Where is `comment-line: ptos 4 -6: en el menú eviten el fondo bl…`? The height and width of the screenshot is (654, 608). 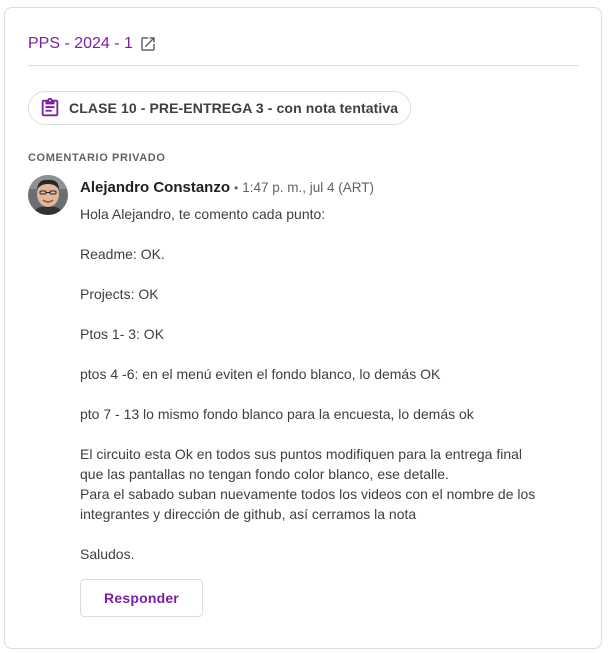 comment-line: ptos 4 -6: en el menú eviten el fondo bl… is located at coordinates (260, 374).